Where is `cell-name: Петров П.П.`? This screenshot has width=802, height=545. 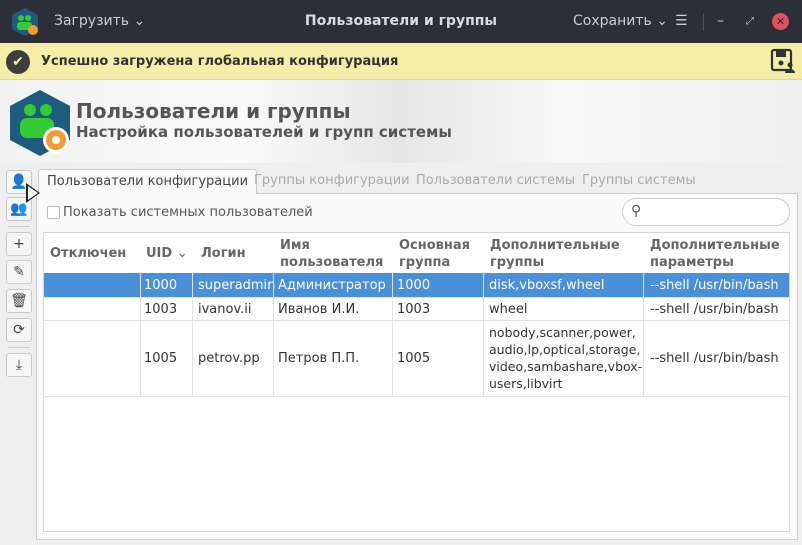 cell-name: Петров П.П. is located at coordinates (319, 358).